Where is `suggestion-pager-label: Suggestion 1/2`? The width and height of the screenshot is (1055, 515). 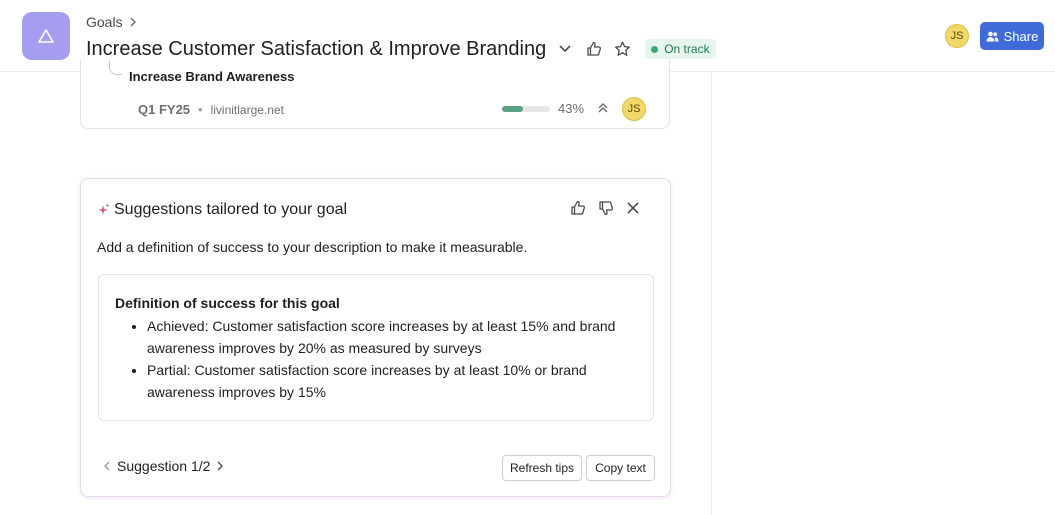
suggestion-pager-label: Suggestion 1/2 is located at coordinates (164, 466).